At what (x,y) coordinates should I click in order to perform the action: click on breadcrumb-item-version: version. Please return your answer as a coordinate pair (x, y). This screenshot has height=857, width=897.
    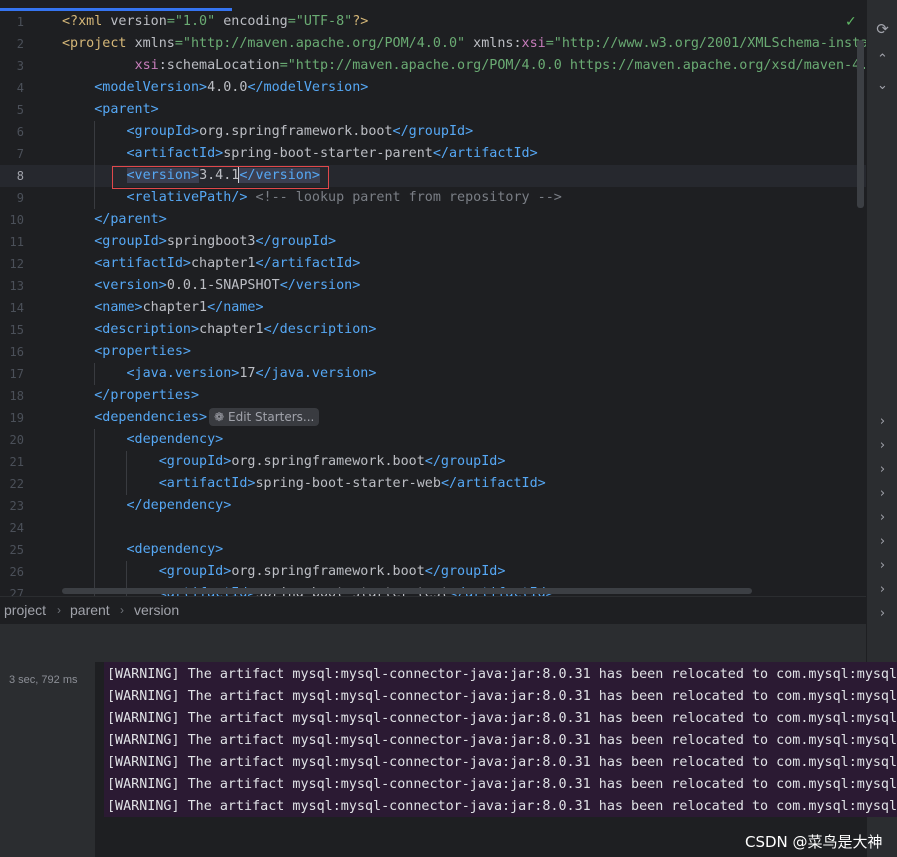
    Looking at the image, I should click on (156, 610).